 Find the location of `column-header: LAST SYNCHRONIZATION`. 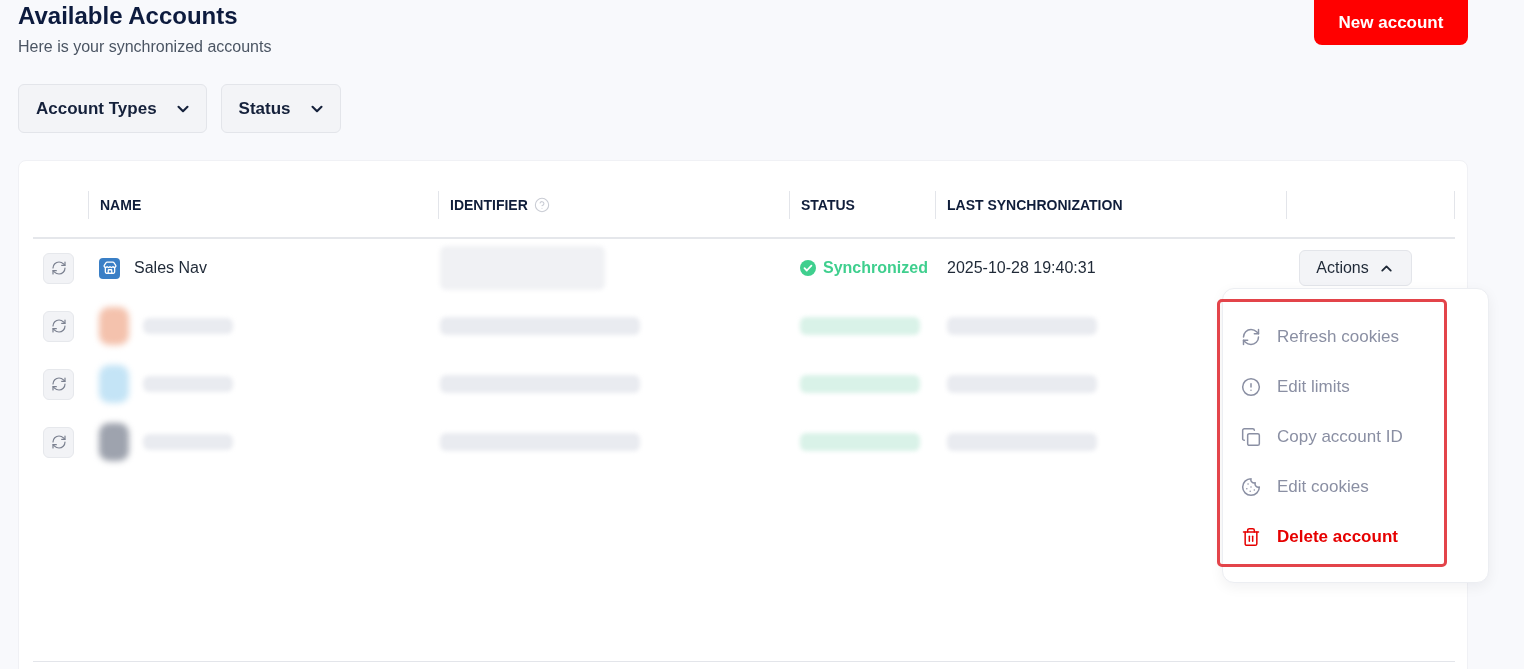

column-header: LAST SYNCHRONIZATION is located at coordinates (1035, 205).